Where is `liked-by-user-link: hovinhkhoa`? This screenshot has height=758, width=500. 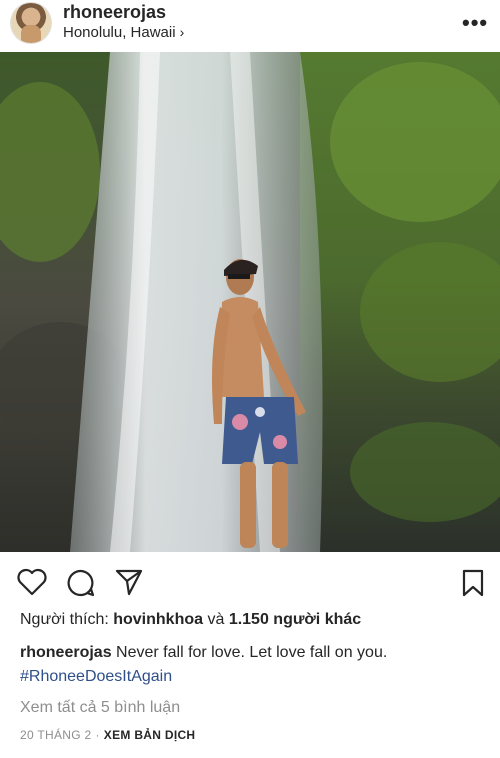 liked-by-user-link: hovinhkhoa is located at coordinates (158, 619).